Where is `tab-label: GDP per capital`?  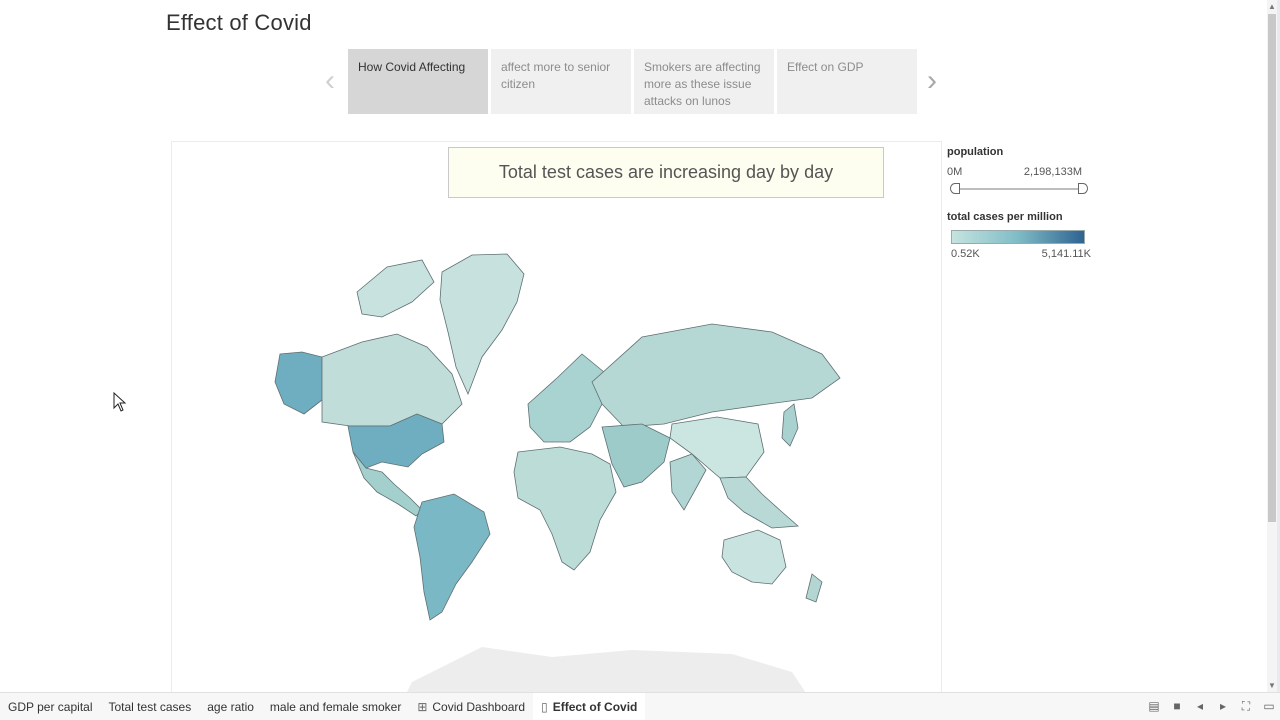
tab-label: GDP per capital is located at coordinates (50, 706).